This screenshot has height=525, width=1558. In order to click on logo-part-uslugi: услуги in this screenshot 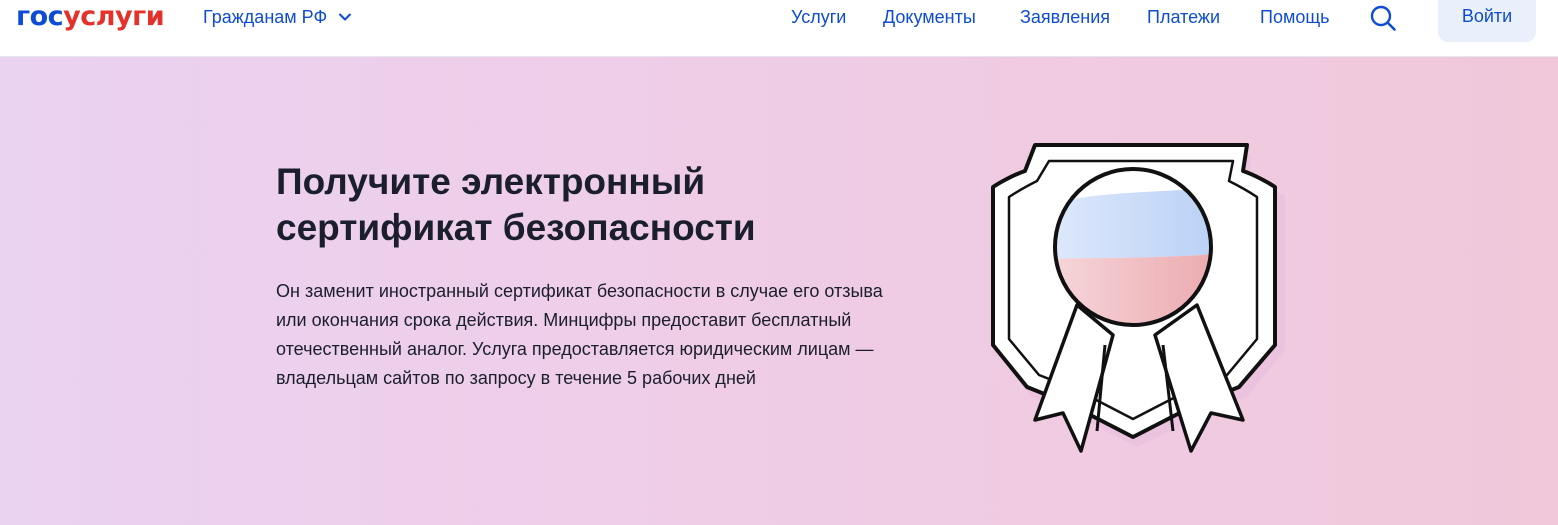, I will do `click(114, 16)`.